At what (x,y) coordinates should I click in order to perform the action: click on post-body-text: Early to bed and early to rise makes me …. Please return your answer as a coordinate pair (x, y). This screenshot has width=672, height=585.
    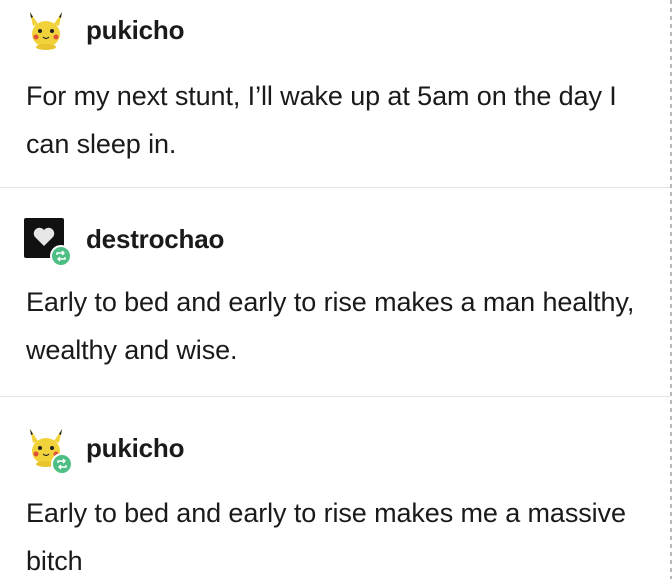
    Looking at the image, I should click on (326, 537).